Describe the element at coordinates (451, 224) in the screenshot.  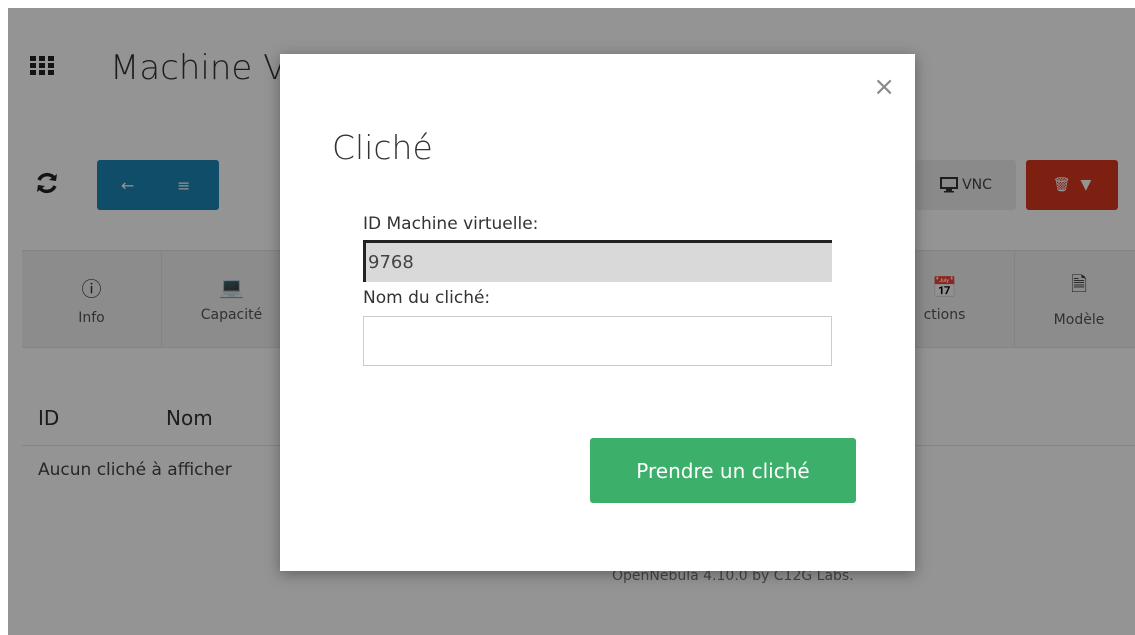
I see `vm-id-label: ID Machine virtuelle:` at that location.